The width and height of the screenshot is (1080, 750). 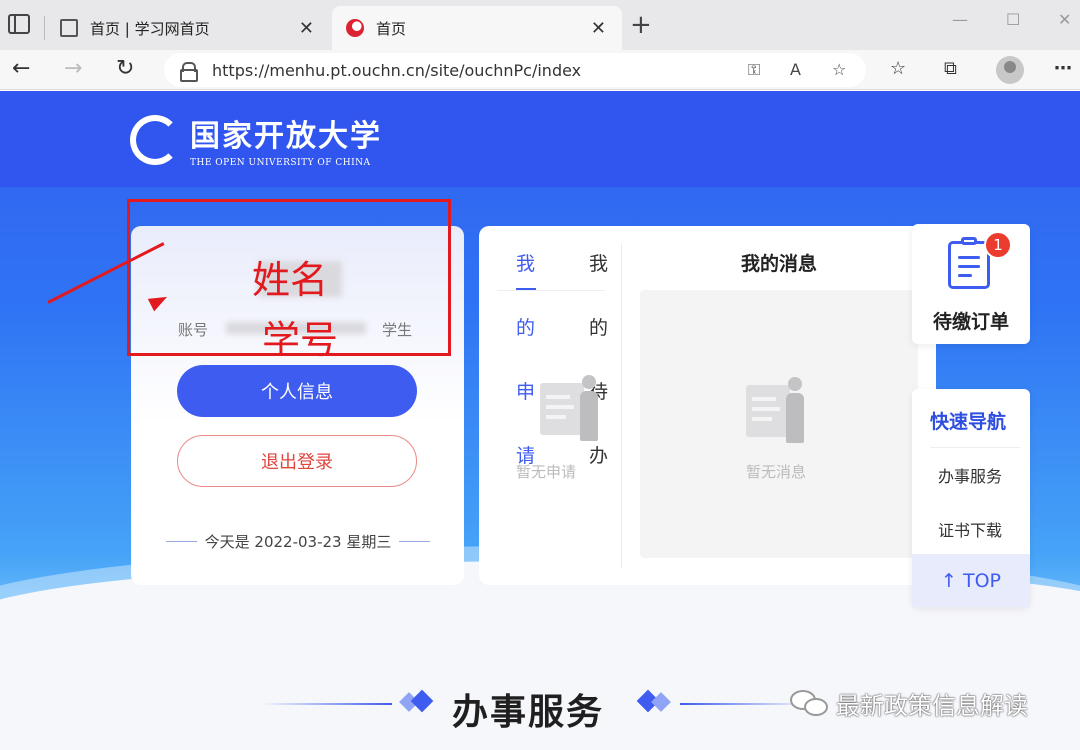 What do you see at coordinates (970, 475) in the screenshot?
I see `quick-nav-services: 办事服务` at bounding box center [970, 475].